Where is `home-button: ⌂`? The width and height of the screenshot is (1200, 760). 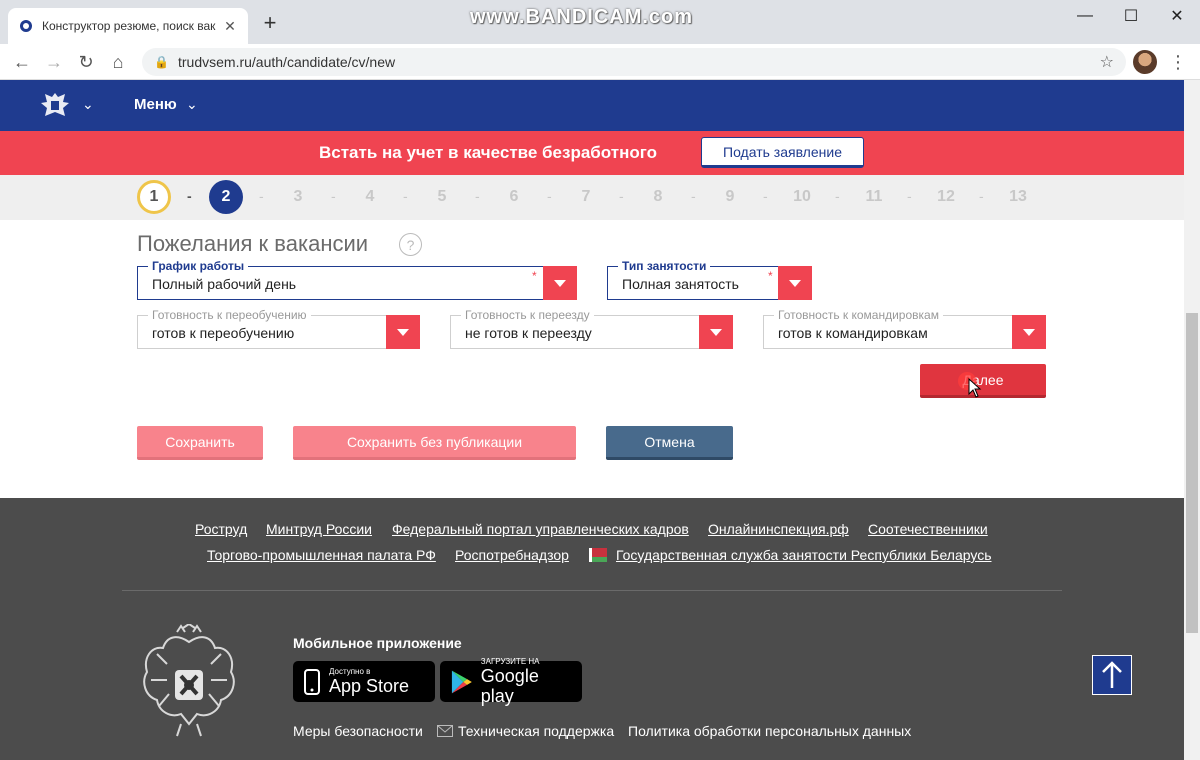 home-button: ⌂ is located at coordinates (118, 62).